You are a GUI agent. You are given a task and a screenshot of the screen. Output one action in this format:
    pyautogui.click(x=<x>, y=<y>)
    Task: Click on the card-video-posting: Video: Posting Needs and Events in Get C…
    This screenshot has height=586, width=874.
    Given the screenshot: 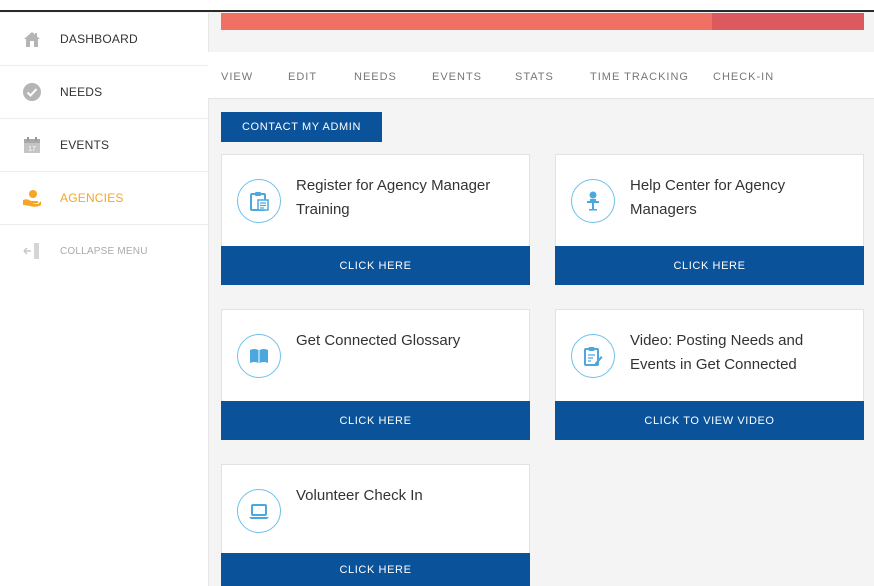 What is the action you would take?
    pyautogui.click(x=709, y=374)
    